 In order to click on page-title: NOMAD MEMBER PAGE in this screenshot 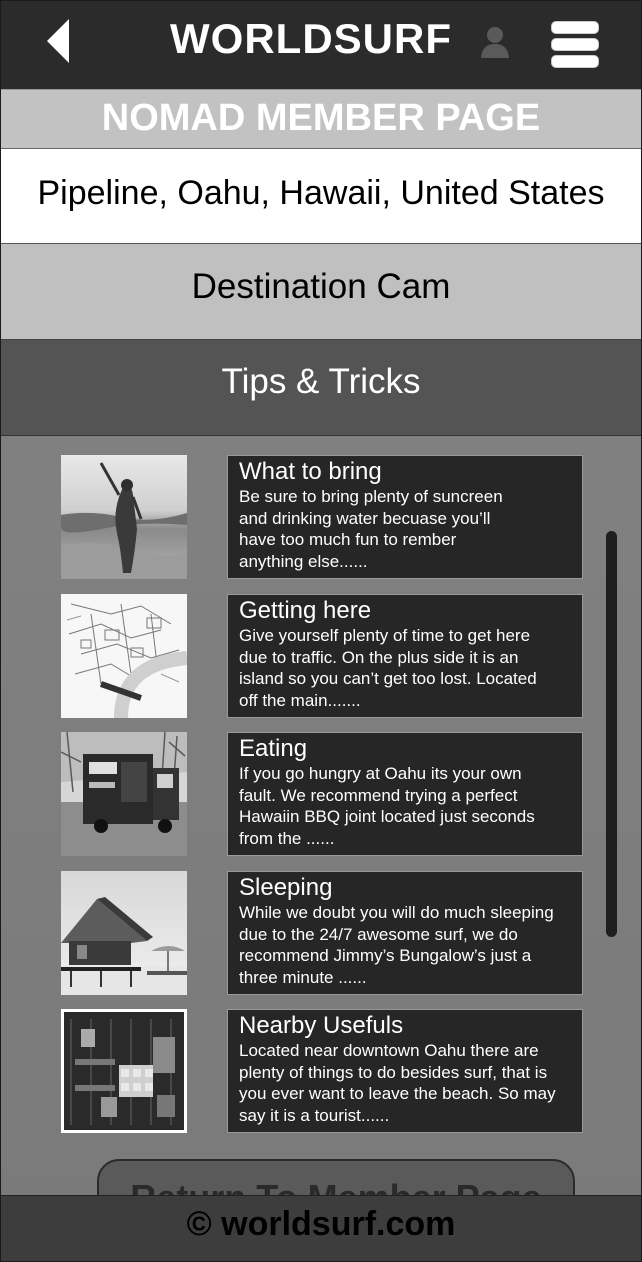, I will do `click(321, 119)`.